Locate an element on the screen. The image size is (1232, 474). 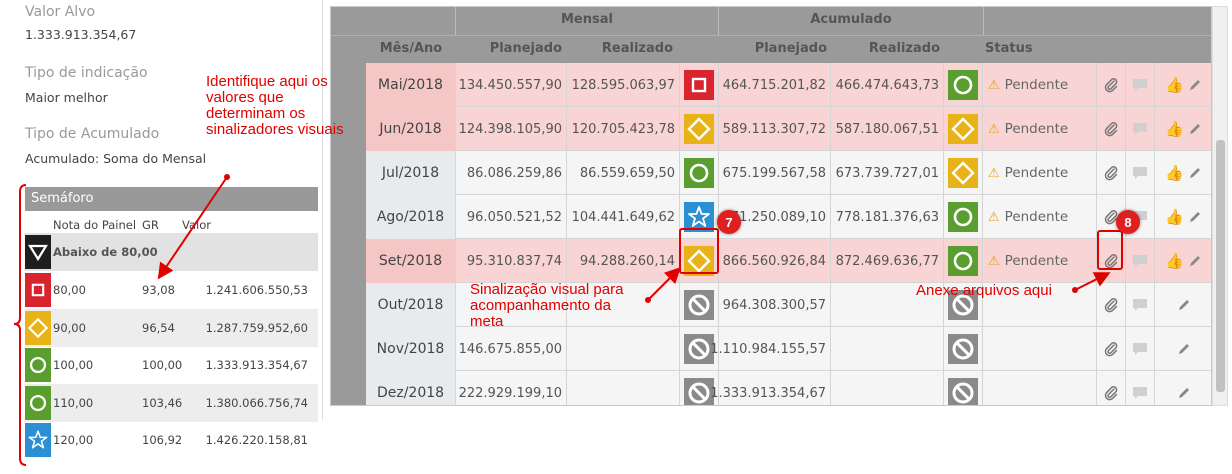
step-badge-8: 8 is located at coordinates (1128, 222).